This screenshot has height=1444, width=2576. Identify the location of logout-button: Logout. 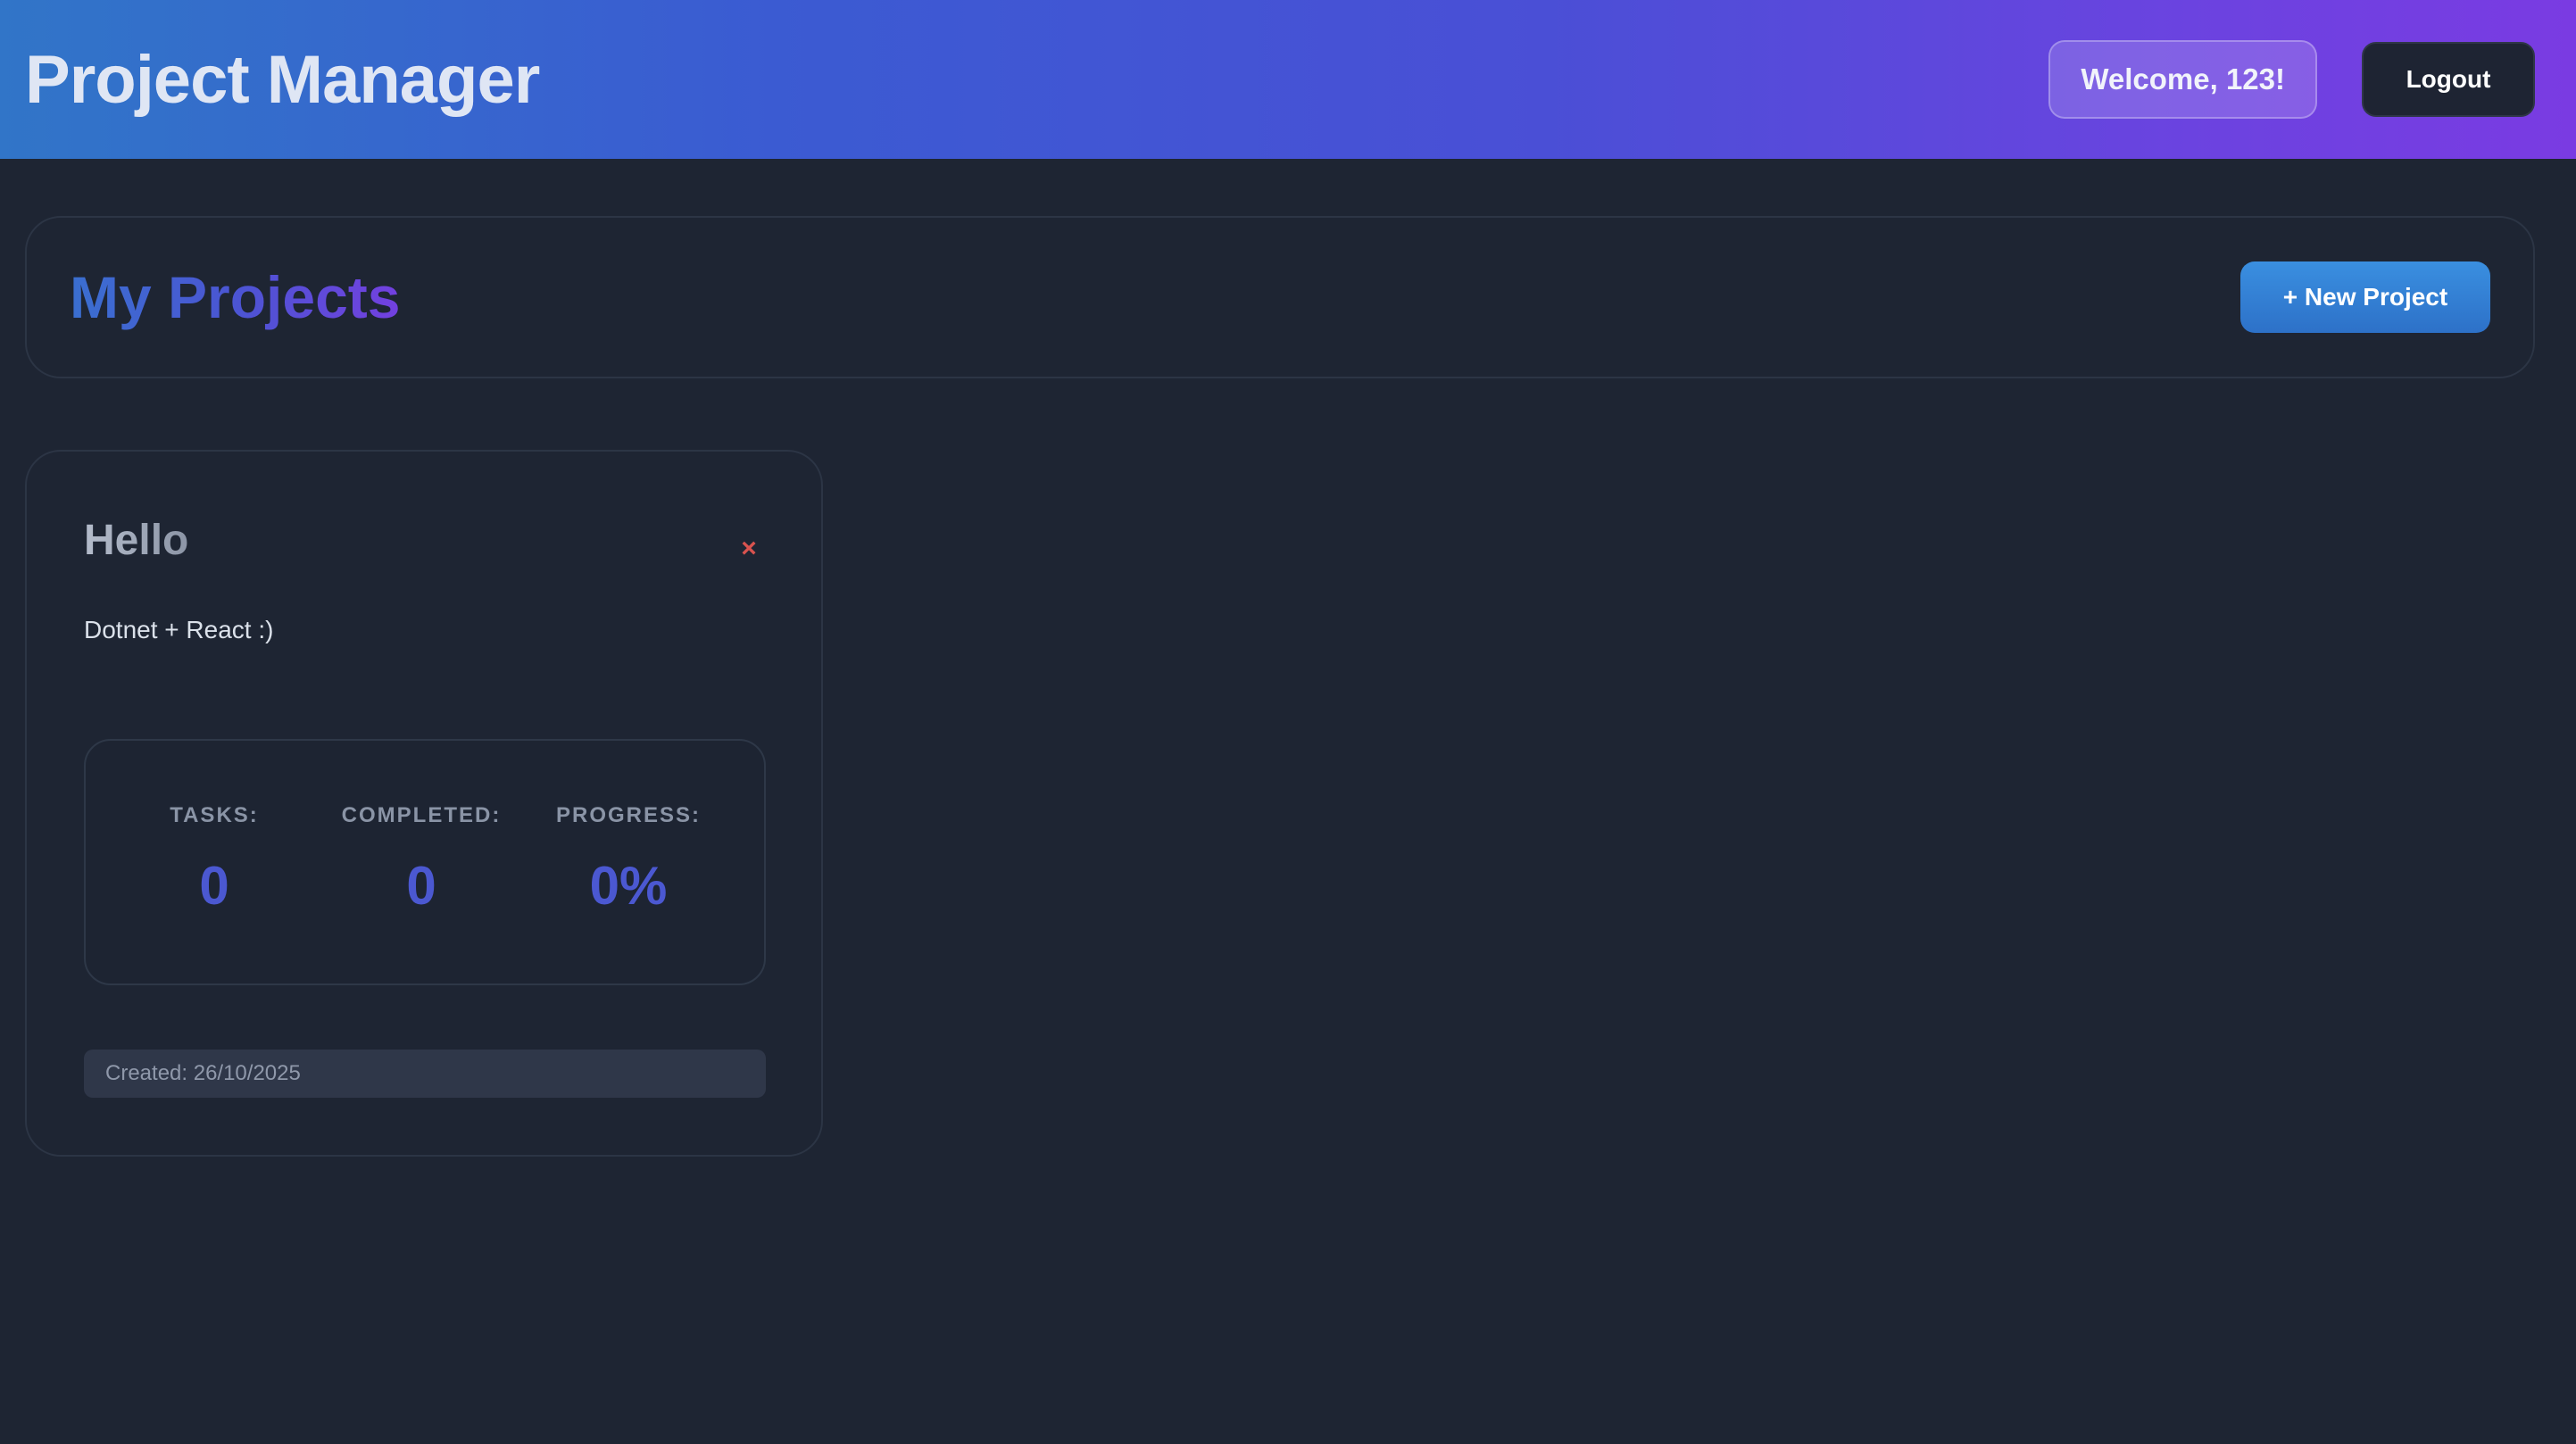
(2448, 80).